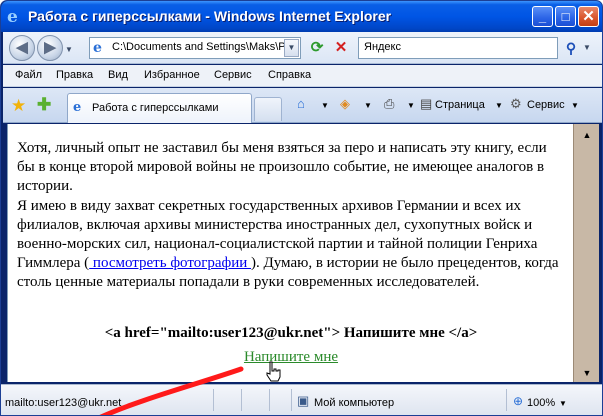 The width and height of the screenshot is (603, 416). Describe the element at coordinates (586, 253) in the screenshot. I see `vertical-scrollbar: ▲ ▼` at that location.